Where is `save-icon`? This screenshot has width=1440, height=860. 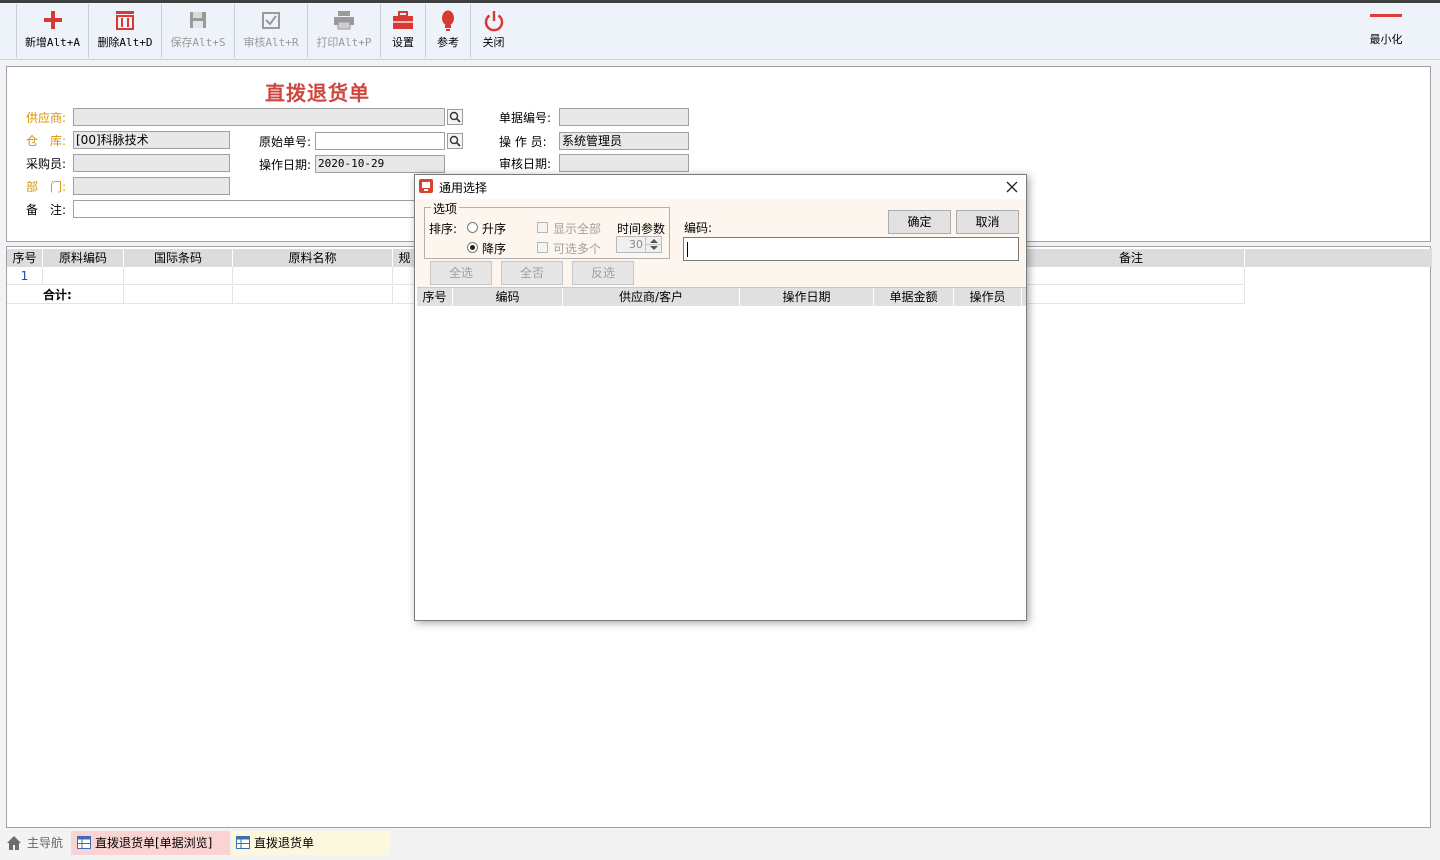 save-icon is located at coordinates (198, 17).